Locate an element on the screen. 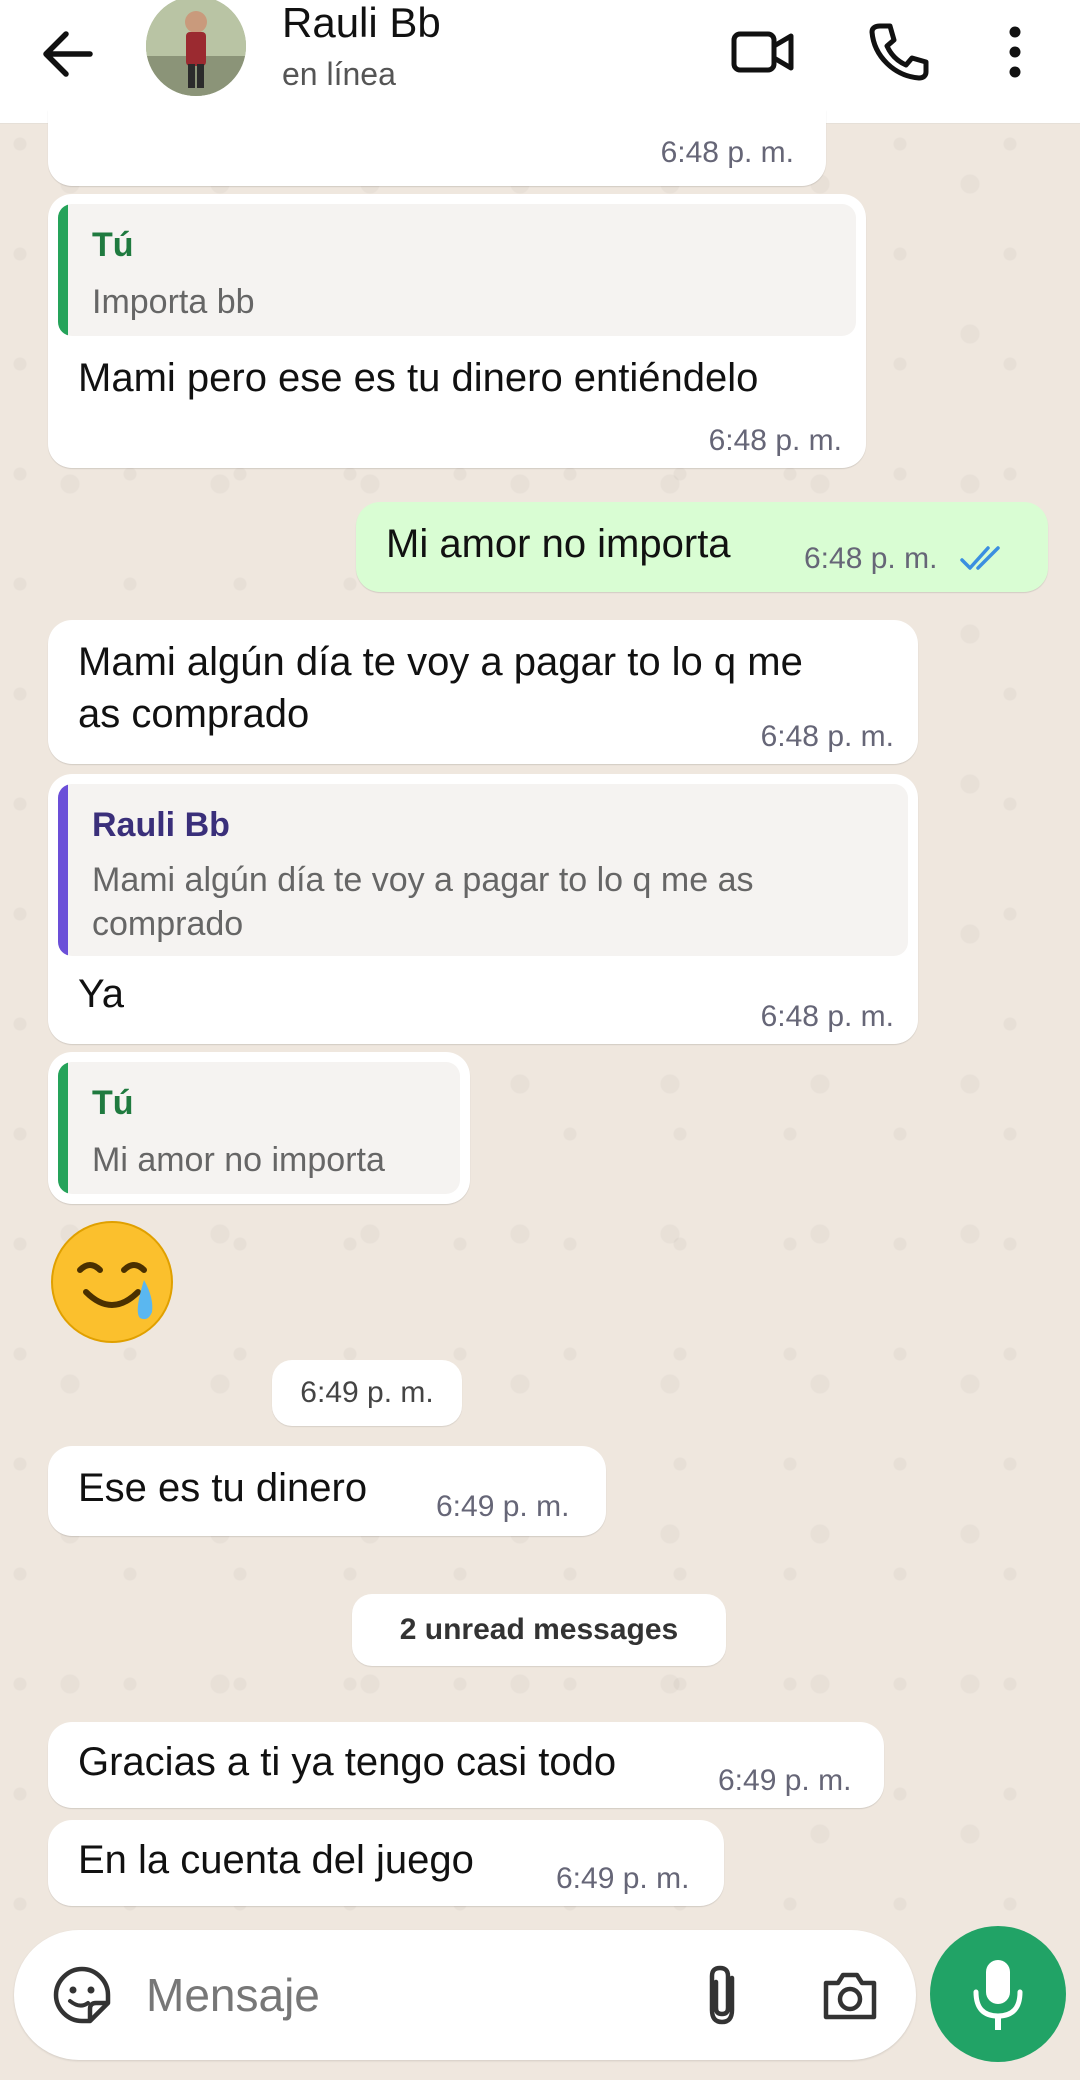 The width and height of the screenshot is (1080, 2080). message-text: Mami pero ese es tu dinero entiéndelo is located at coordinates (418, 378).